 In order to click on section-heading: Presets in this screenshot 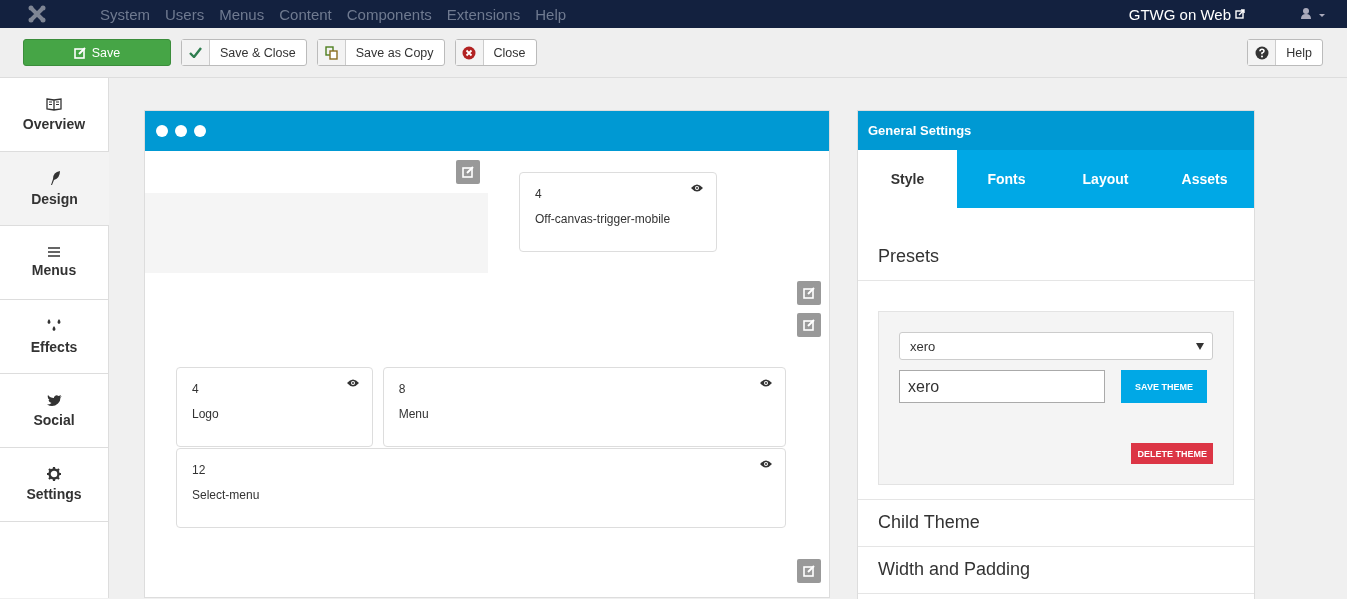, I will do `click(1056, 244)`.